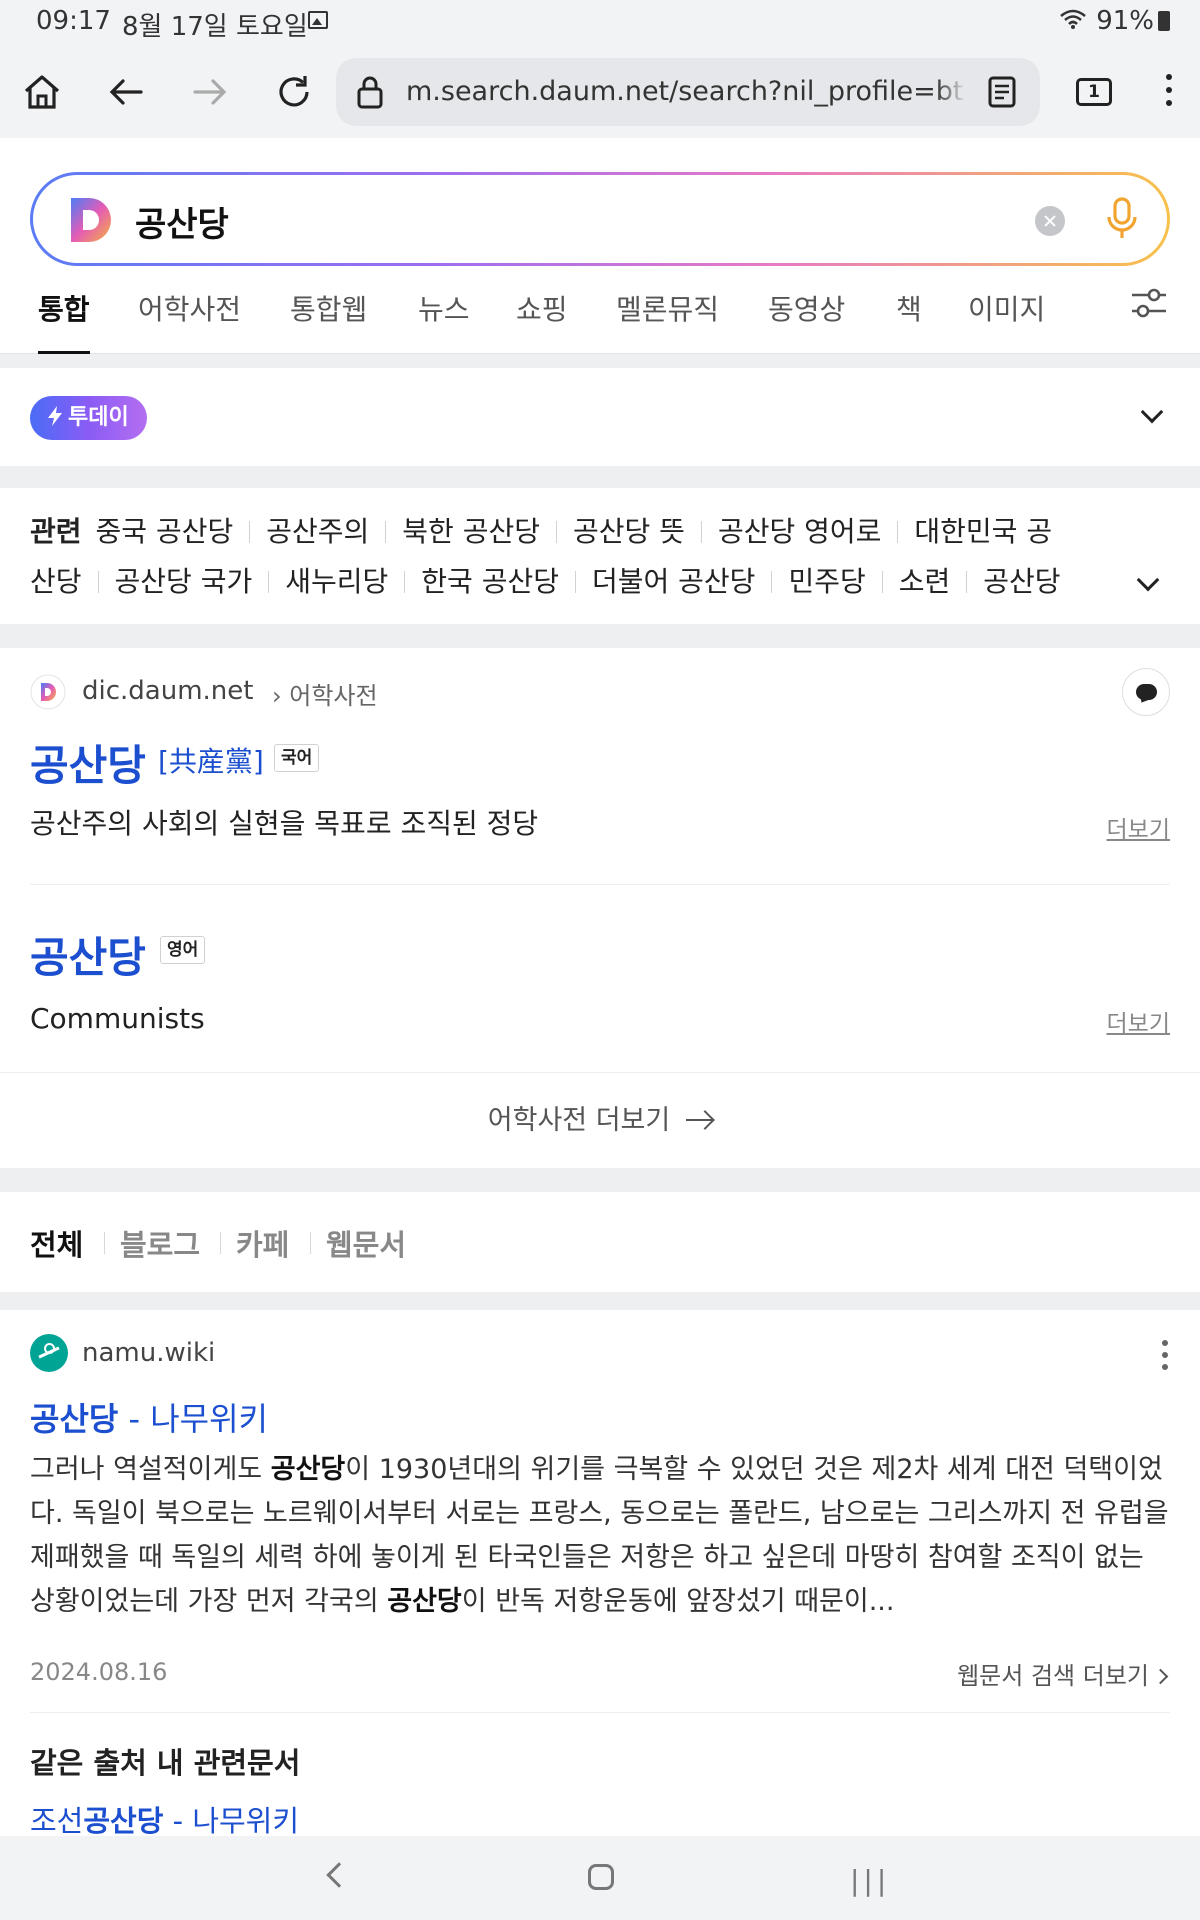 Image resolution: width=1200 pixels, height=1920 pixels. I want to click on tab-web: 통합웹, so click(328, 317).